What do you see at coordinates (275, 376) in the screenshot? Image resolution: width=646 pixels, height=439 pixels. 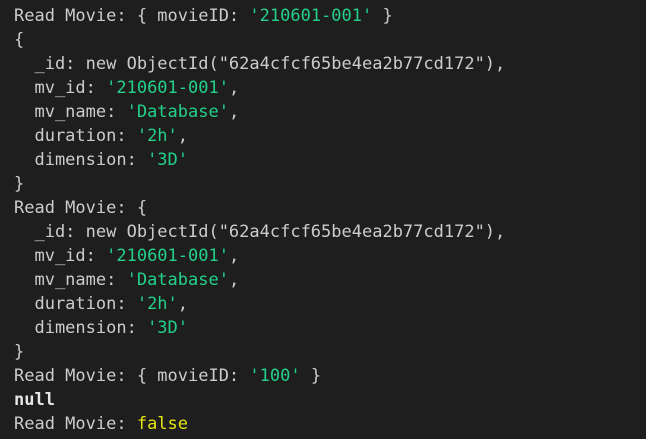 I see `movie-id-string: '100'` at bounding box center [275, 376].